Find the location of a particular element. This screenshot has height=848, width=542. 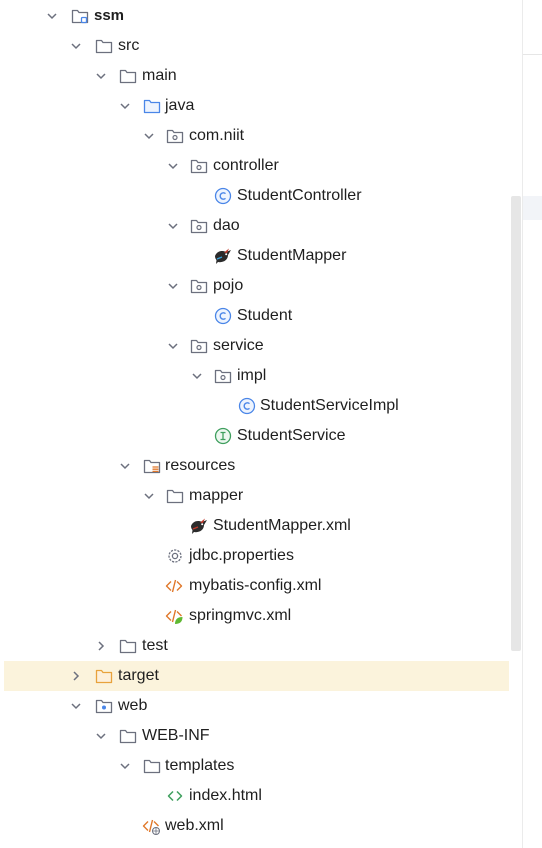

tree-item-pojo: pojo is located at coordinates (261, 286).